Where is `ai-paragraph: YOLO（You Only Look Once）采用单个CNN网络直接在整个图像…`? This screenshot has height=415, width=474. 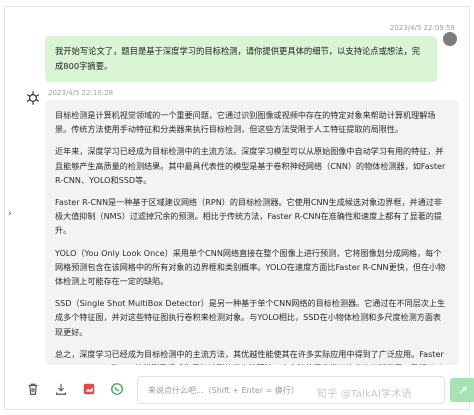 ai-paragraph: YOLO（You Only Look Once）采用单个CNN网络直接在整个图像… is located at coordinates (250, 267).